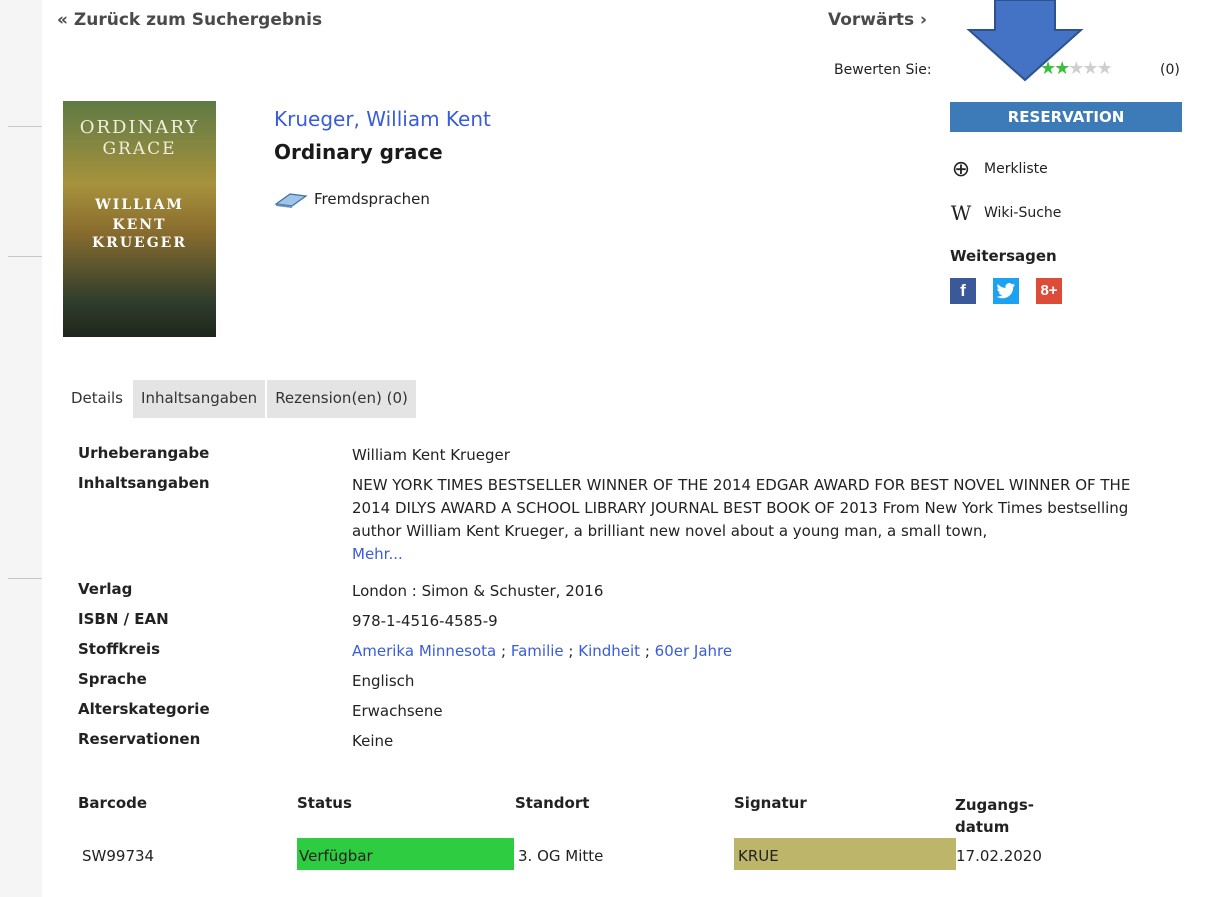 This screenshot has width=1209, height=897. What do you see at coordinates (123, 619) in the screenshot?
I see `detail-label: ISBN / EAN` at bounding box center [123, 619].